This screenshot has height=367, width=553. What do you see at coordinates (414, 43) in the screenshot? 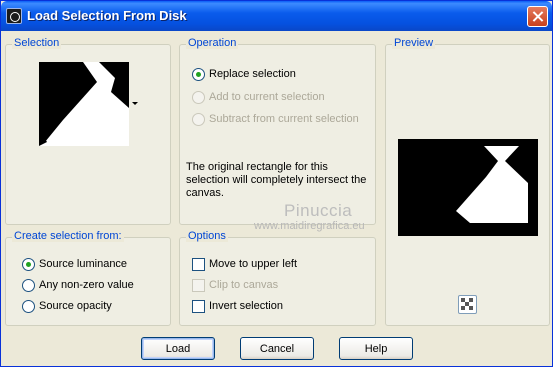
I see `preview-group-label: Preview` at bounding box center [414, 43].